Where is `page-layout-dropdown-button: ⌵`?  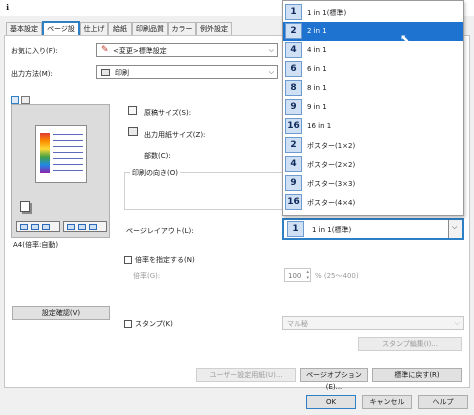 page-layout-dropdown-button: ⌵ is located at coordinates (455, 229).